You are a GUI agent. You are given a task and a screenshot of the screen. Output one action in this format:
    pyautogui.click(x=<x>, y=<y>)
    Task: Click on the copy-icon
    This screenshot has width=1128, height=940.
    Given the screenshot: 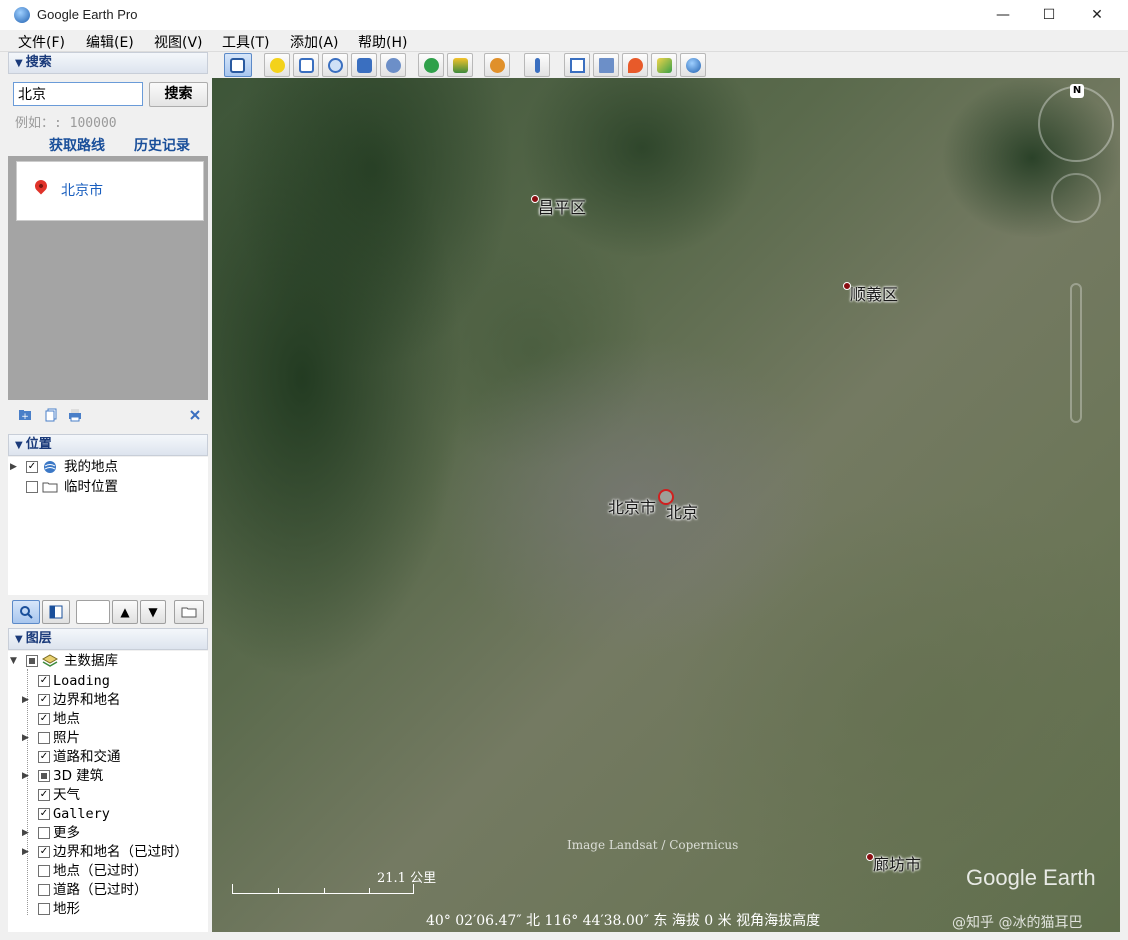 What is the action you would take?
    pyautogui.click(x=51, y=415)
    